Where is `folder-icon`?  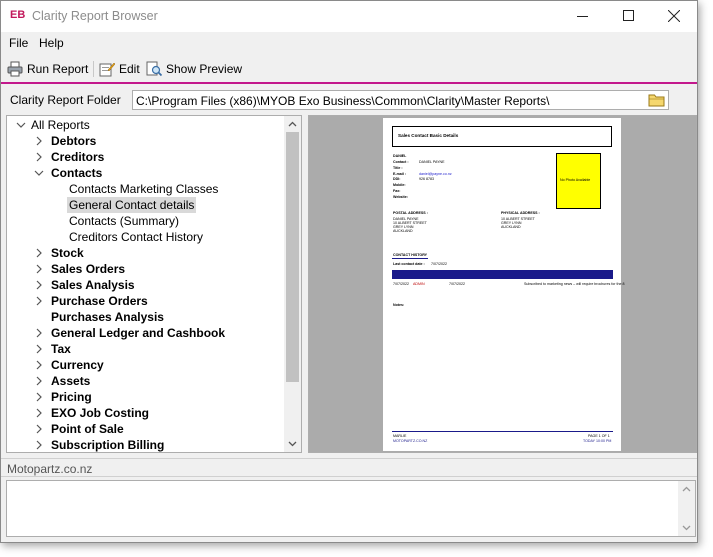 folder-icon is located at coordinates (657, 100).